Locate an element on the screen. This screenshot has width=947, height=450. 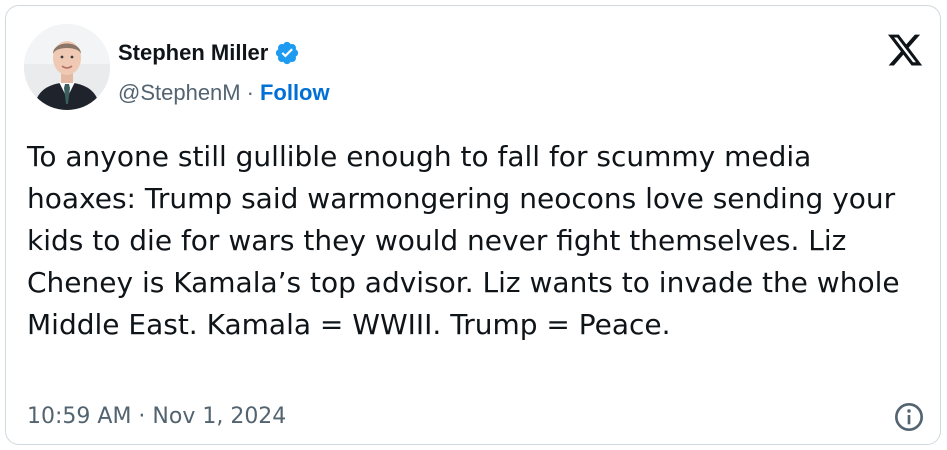
author-handle-row: @StephenM · Follow is located at coordinates (224, 93).